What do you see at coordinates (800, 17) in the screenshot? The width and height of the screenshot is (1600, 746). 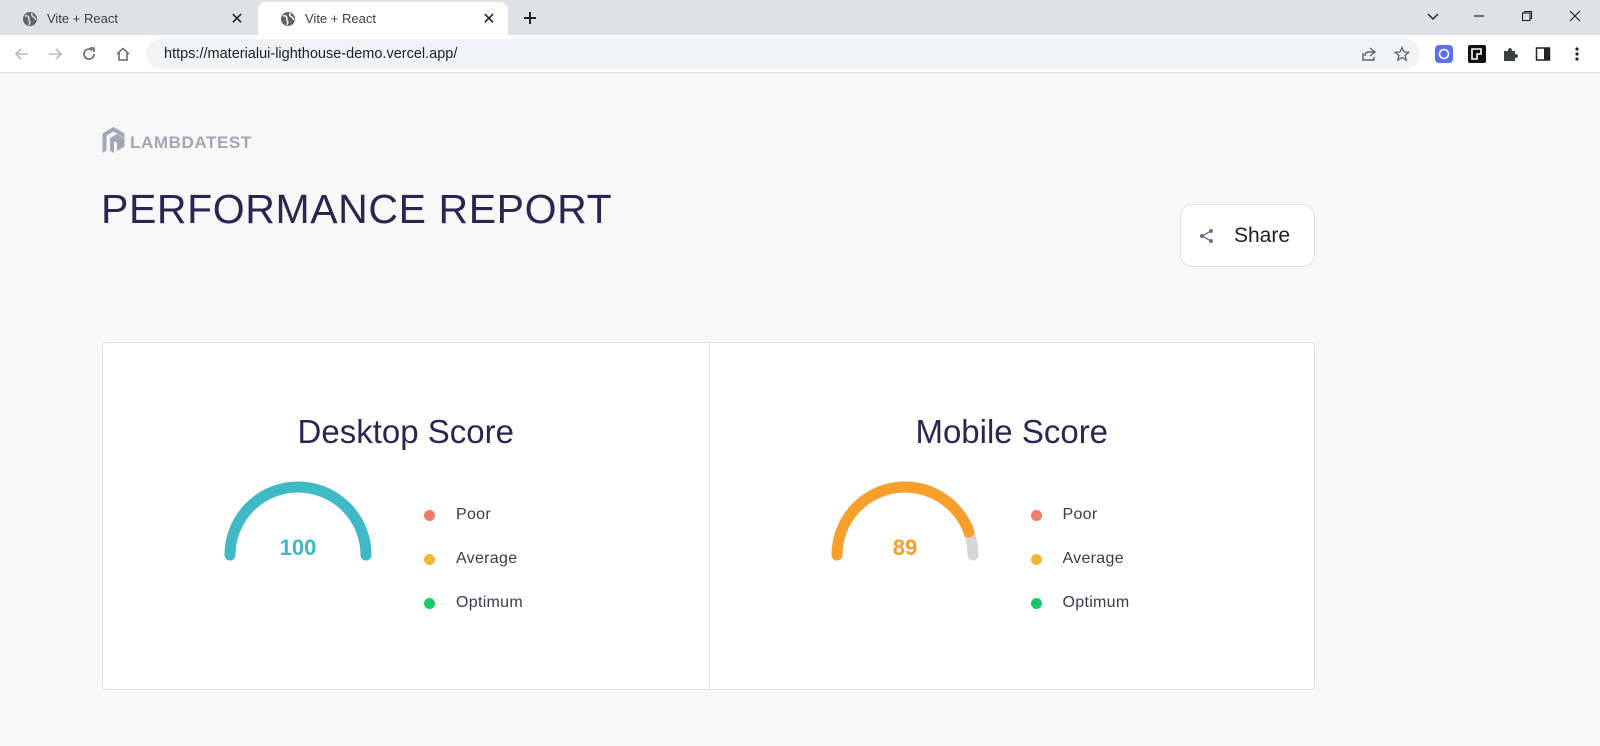 I see `browser-tab-strip: Vite + React ✕ Vite + React ✕` at bounding box center [800, 17].